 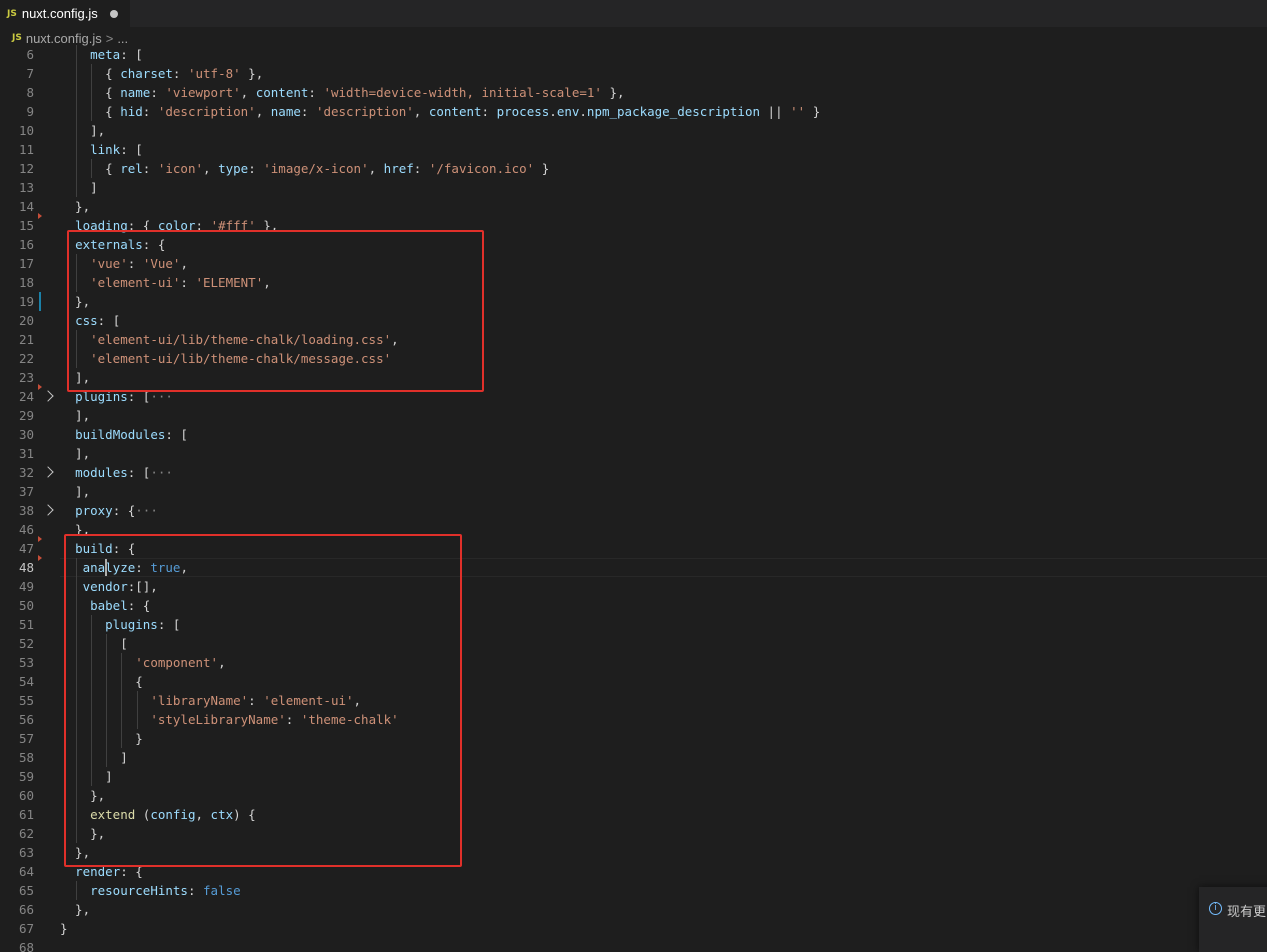 What do you see at coordinates (26, 738) in the screenshot?
I see `line-number: 57` at bounding box center [26, 738].